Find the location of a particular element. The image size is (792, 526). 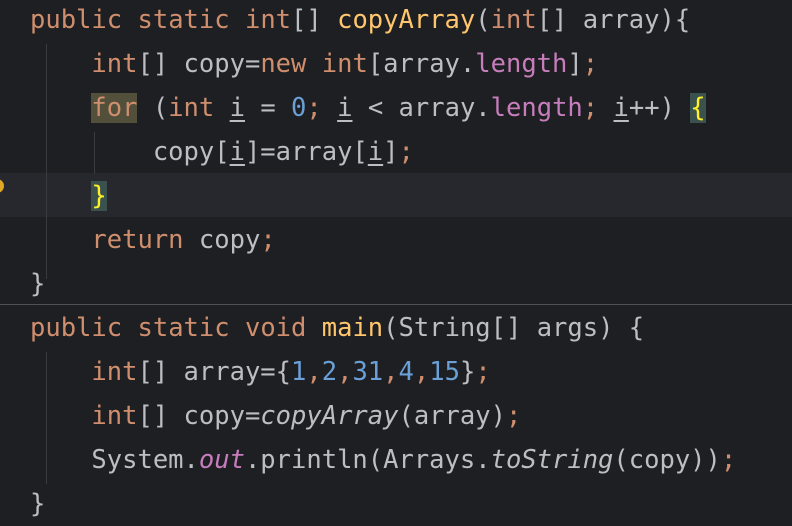

code-token: 1 is located at coordinates (299, 372).